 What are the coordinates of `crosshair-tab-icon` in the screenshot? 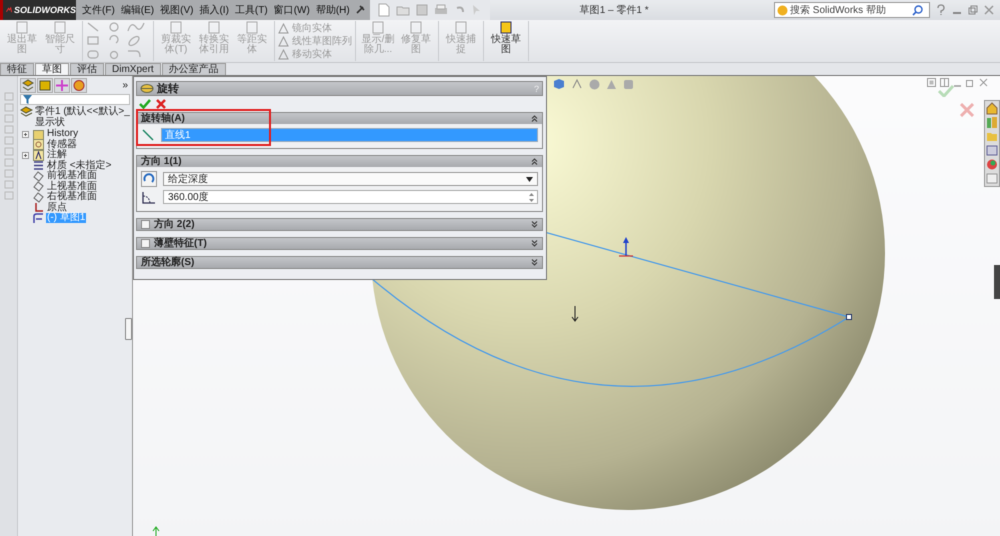 It's located at (62, 85).